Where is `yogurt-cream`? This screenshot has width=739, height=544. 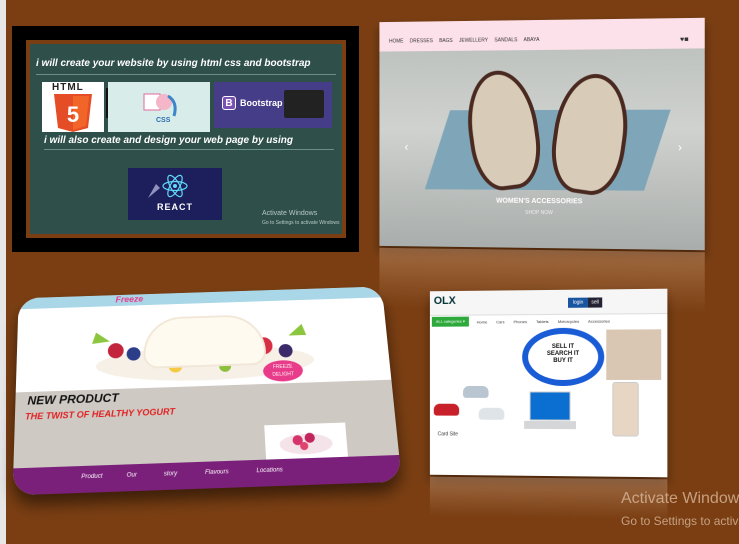 yogurt-cream is located at coordinates (204, 341).